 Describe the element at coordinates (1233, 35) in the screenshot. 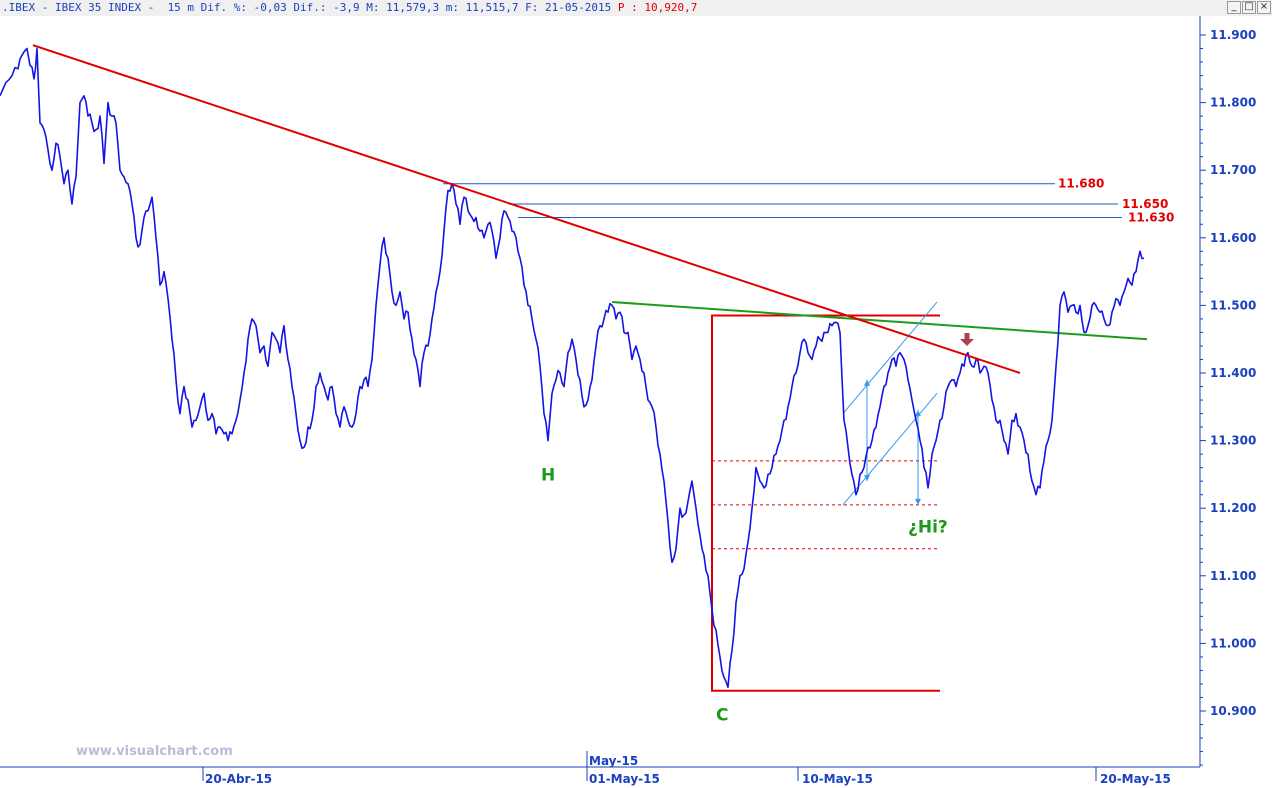

I see `y-tick-label: 11.900` at that location.